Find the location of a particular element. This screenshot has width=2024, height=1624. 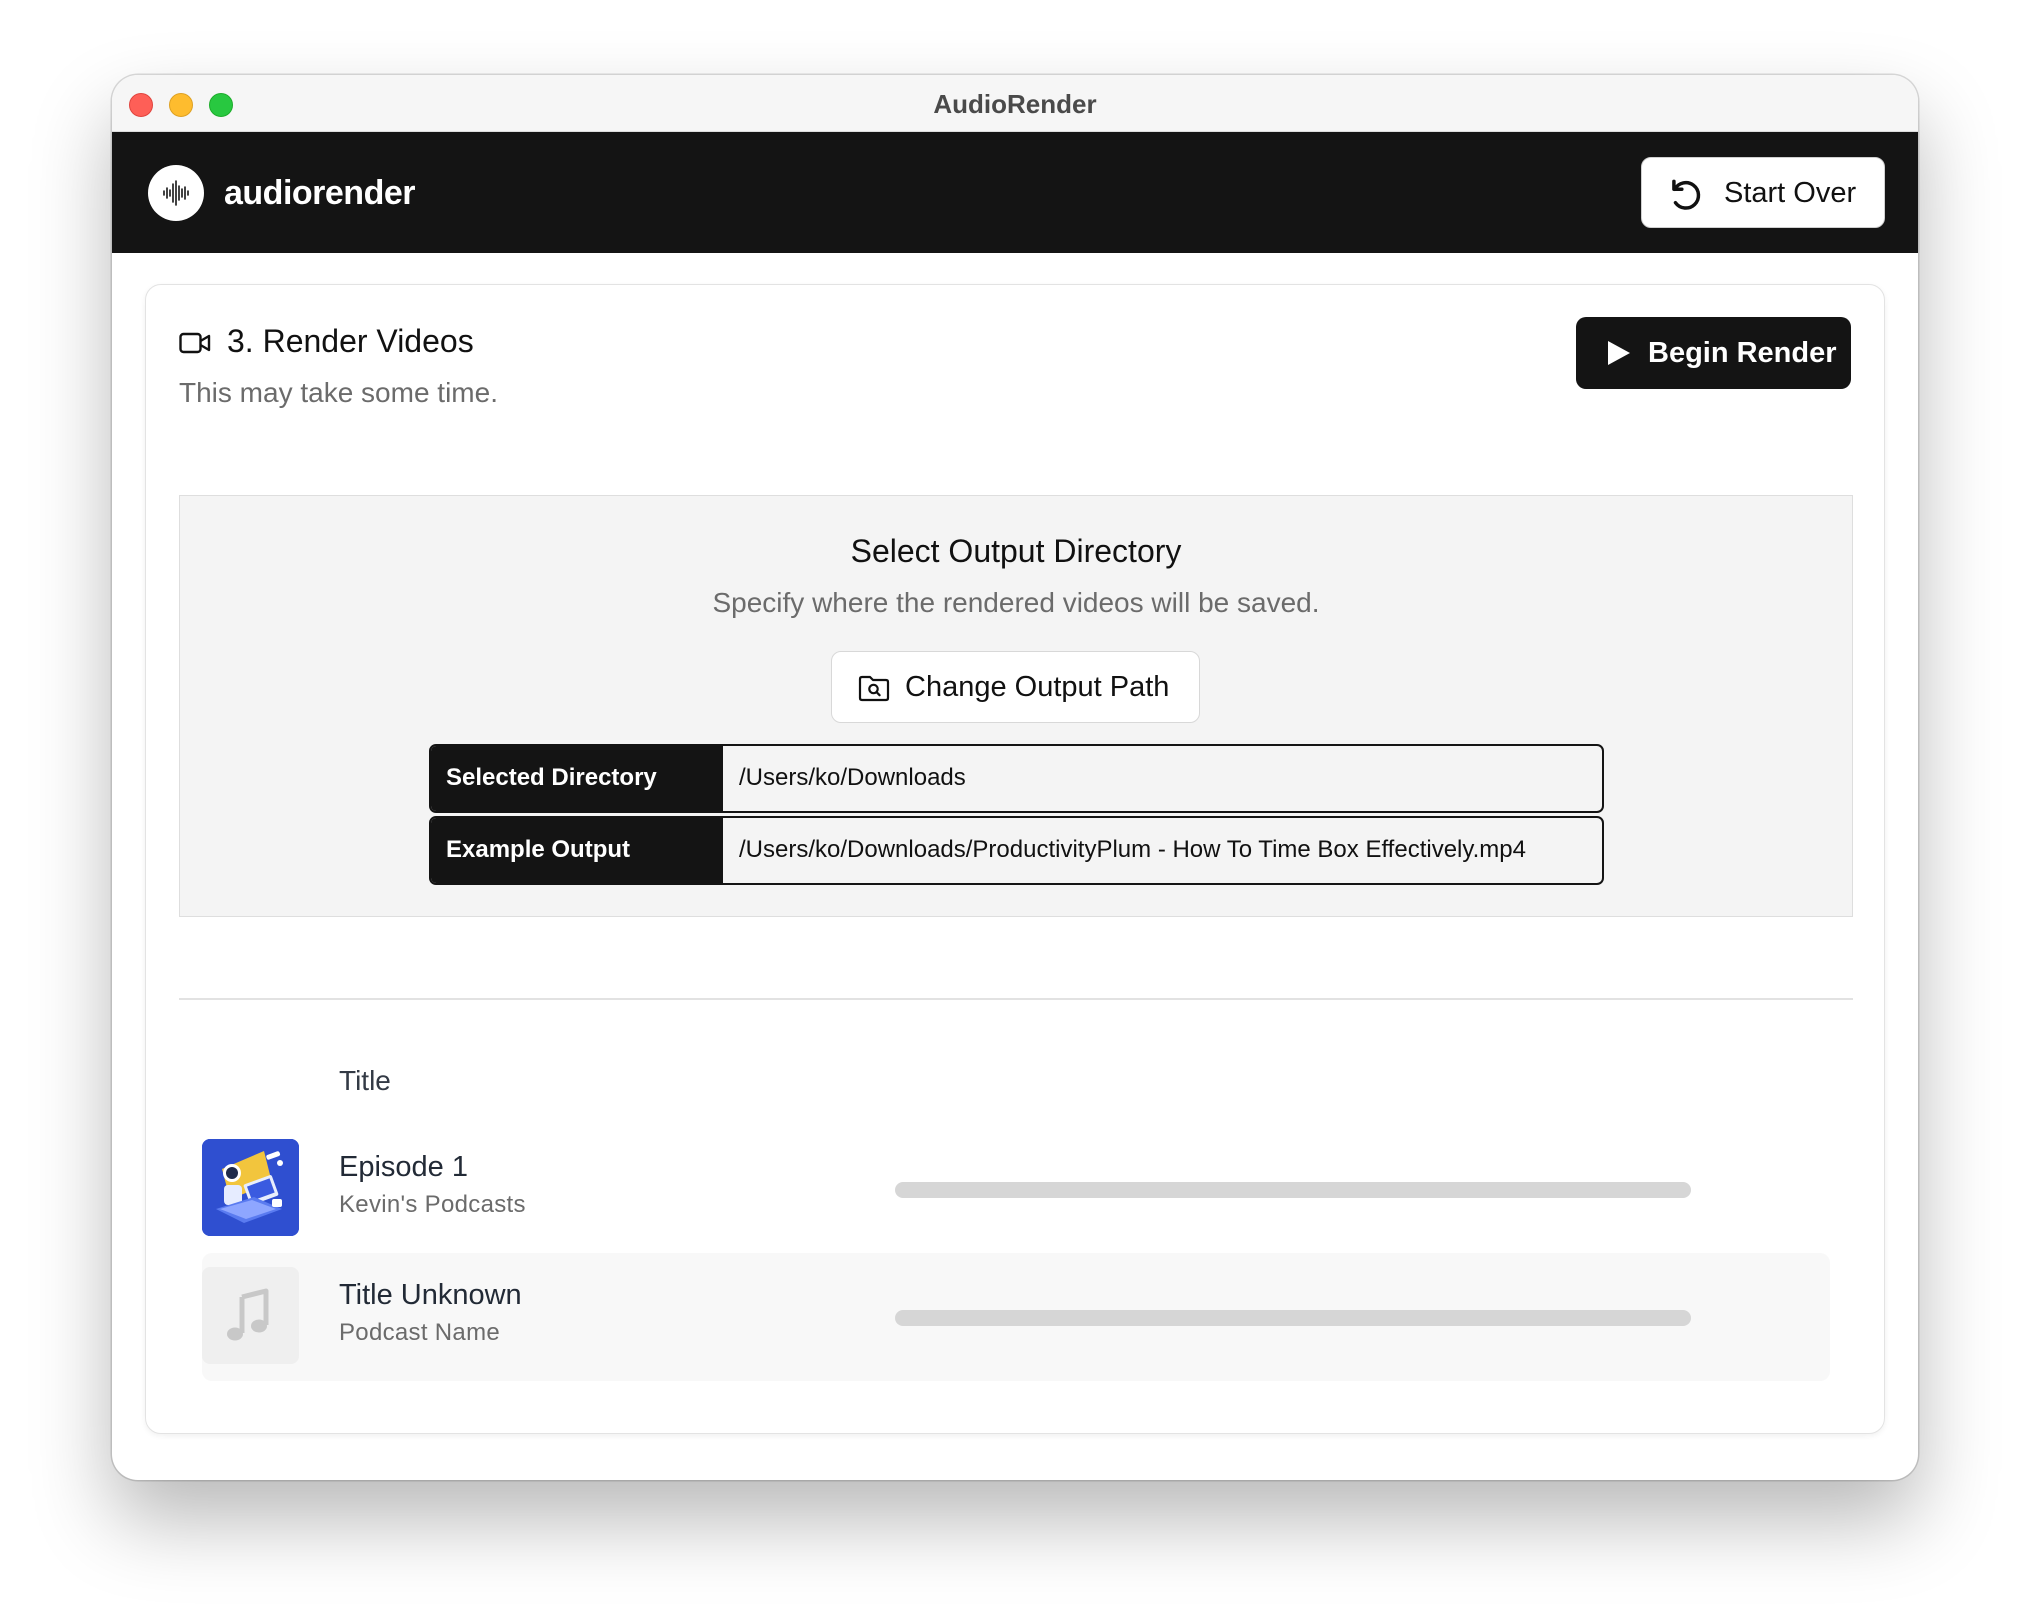

divider is located at coordinates (1016, 999).